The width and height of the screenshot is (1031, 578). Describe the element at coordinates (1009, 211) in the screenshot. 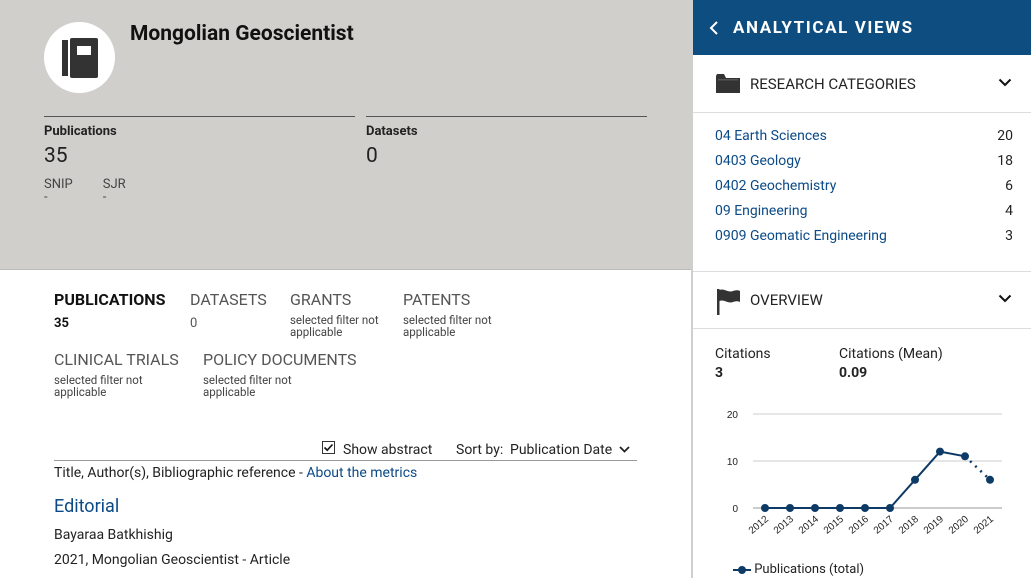

I see `category-count: 4` at that location.